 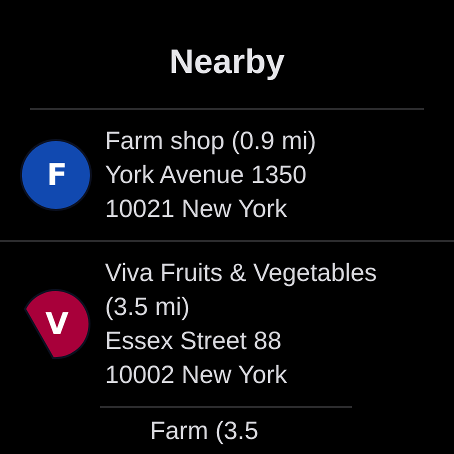 What do you see at coordinates (227, 62) in the screenshot?
I see `screen-title: Nearby` at bounding box center [227, 62].